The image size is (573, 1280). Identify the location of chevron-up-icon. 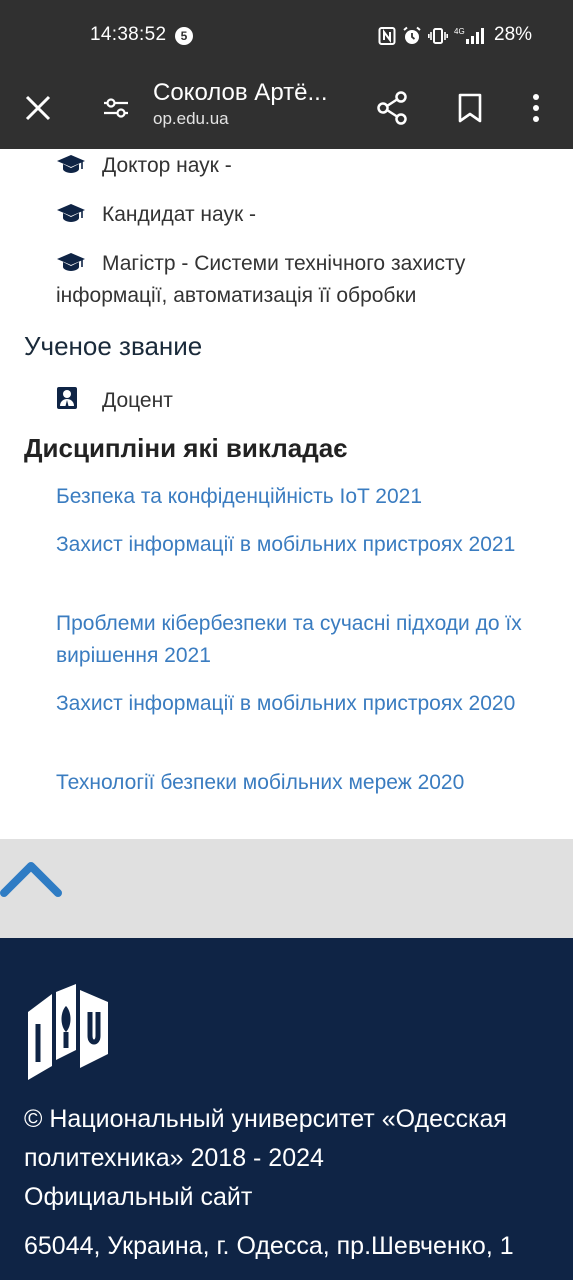
(31, 879).